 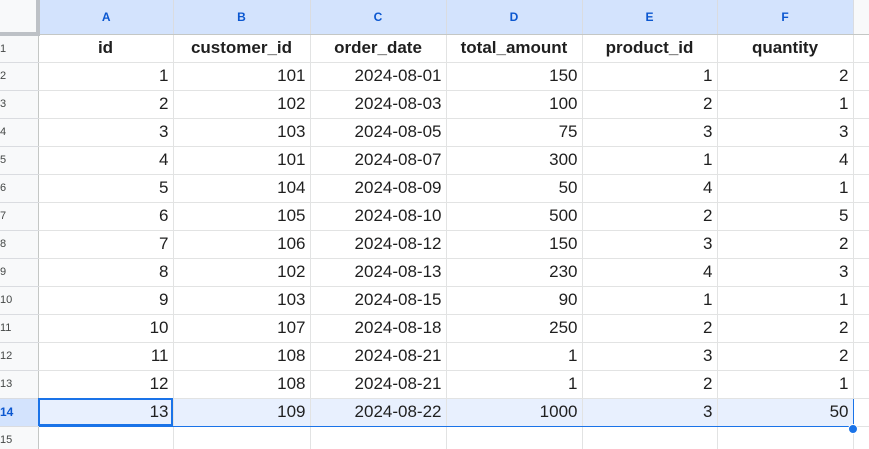 What do you see at coordinates (106, 328) in the screenshot?
I see `cell: 10` at bounding box center [106, 328].